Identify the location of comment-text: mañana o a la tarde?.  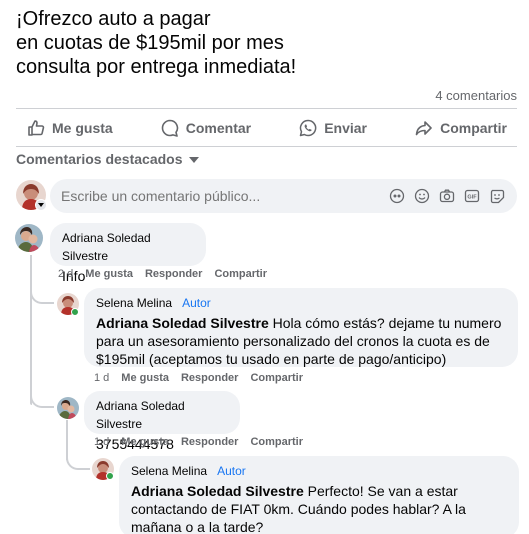
(197, 526).